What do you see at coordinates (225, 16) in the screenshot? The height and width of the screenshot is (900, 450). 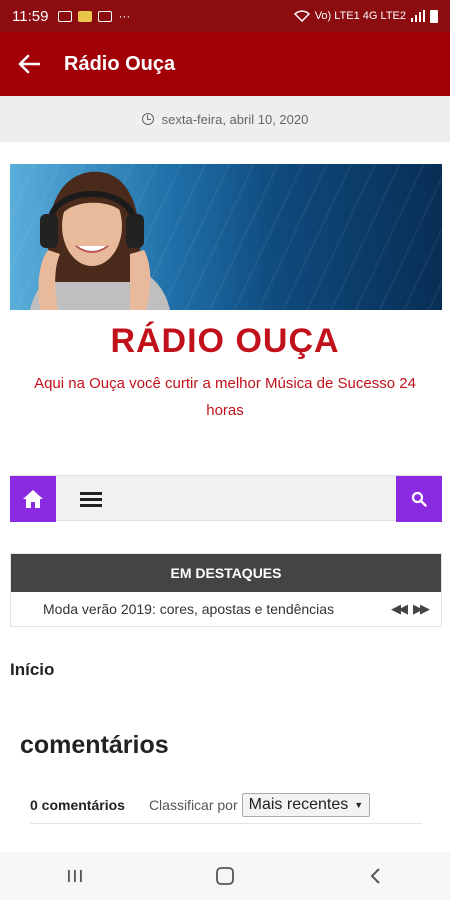 I see `status-bar: 11:59 ··· Vo) LTE1 4G LTE2` at bounding box center [225, 16].